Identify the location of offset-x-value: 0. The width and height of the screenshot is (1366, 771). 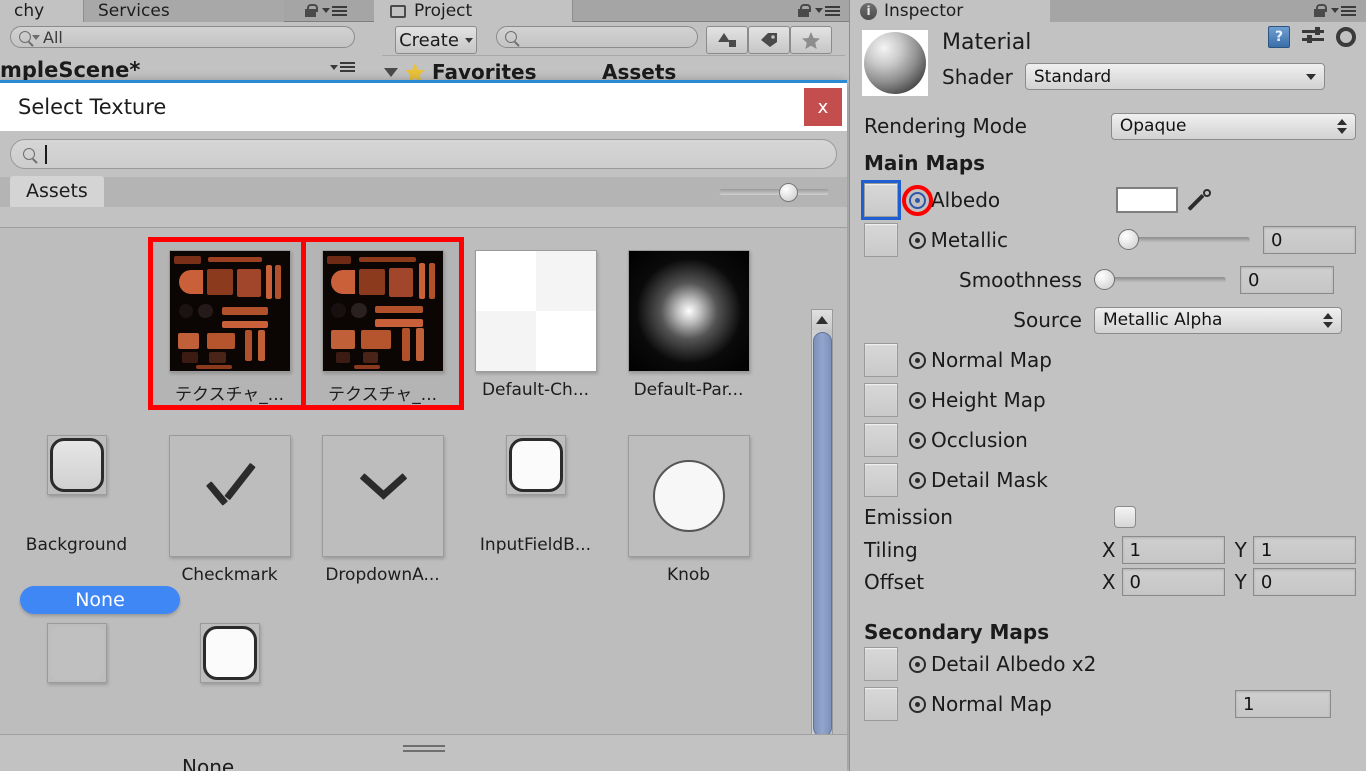
(1135, 582).